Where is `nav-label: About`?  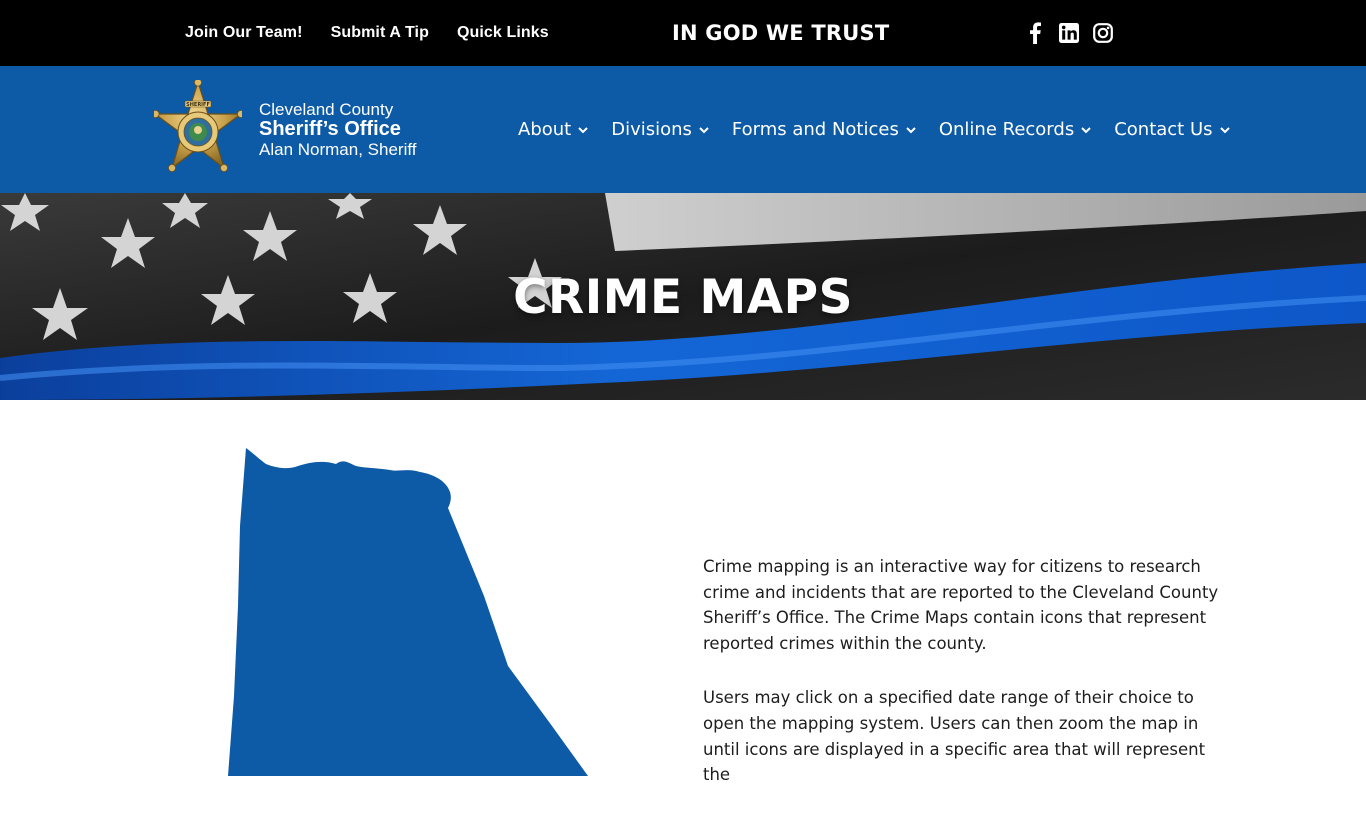 nav-label: About is located at coordinates (545, 129).